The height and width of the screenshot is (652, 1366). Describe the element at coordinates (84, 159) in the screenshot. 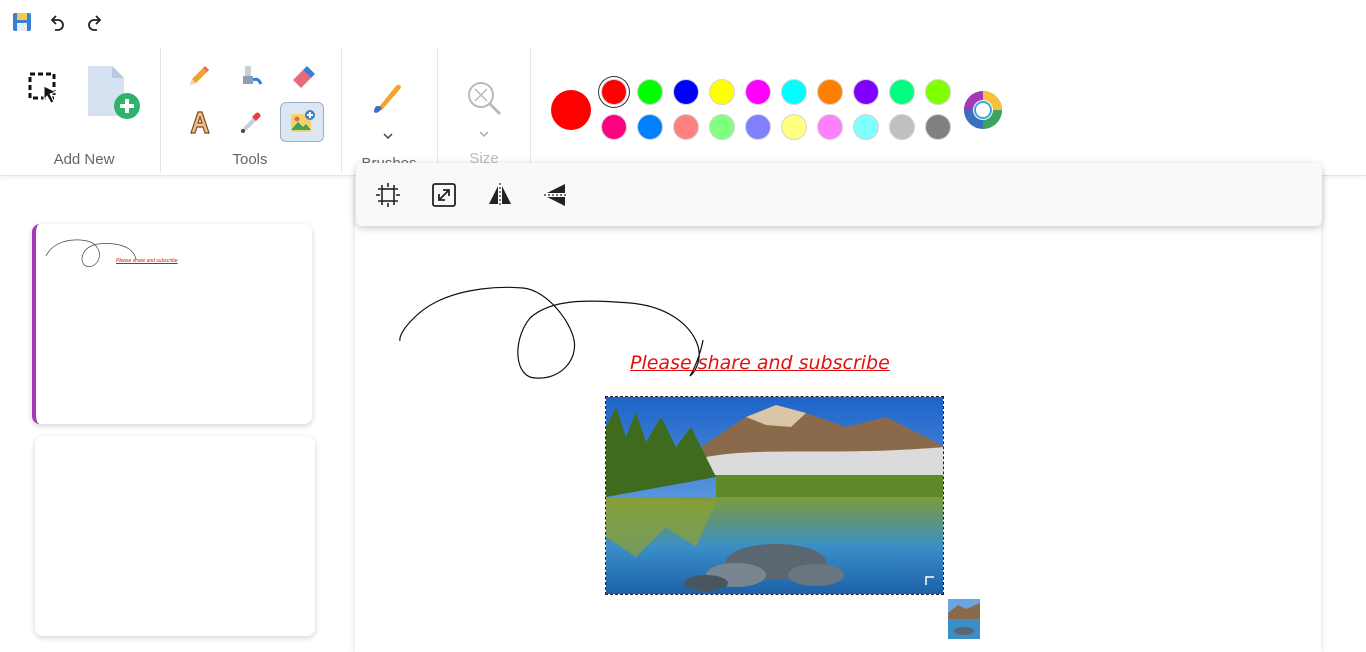

I see `add-new-group-label: Add New` at that location.